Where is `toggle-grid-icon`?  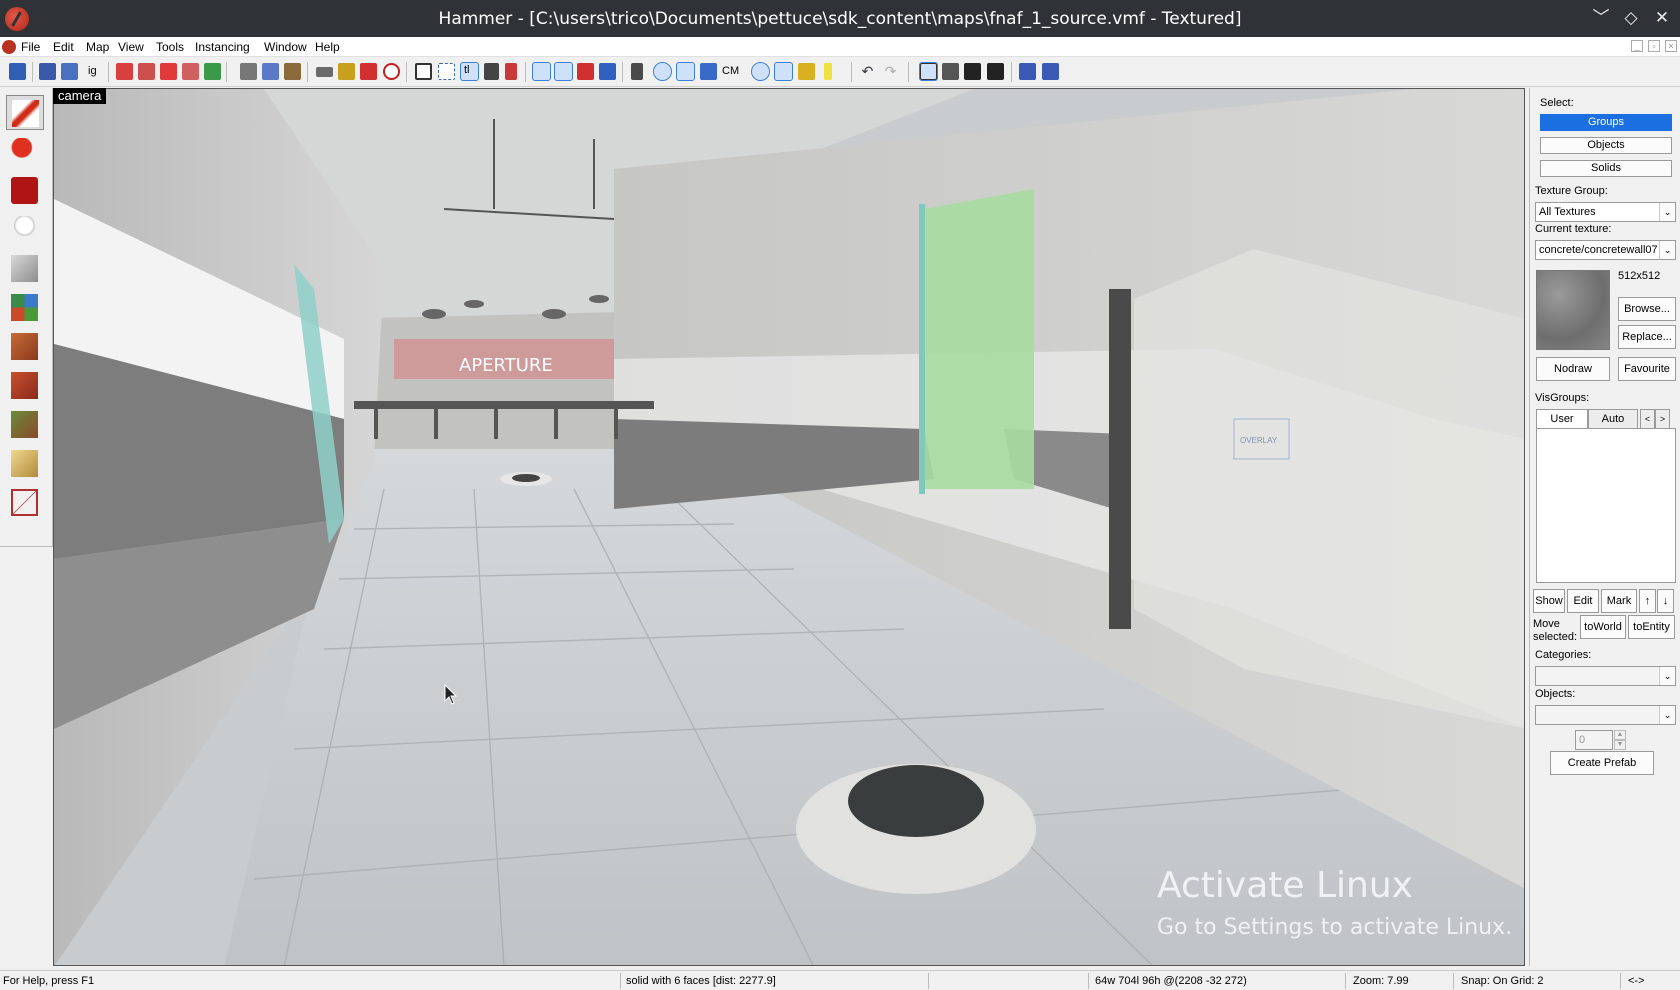 toggle-grid-icon is located at coordinates (928, 71).